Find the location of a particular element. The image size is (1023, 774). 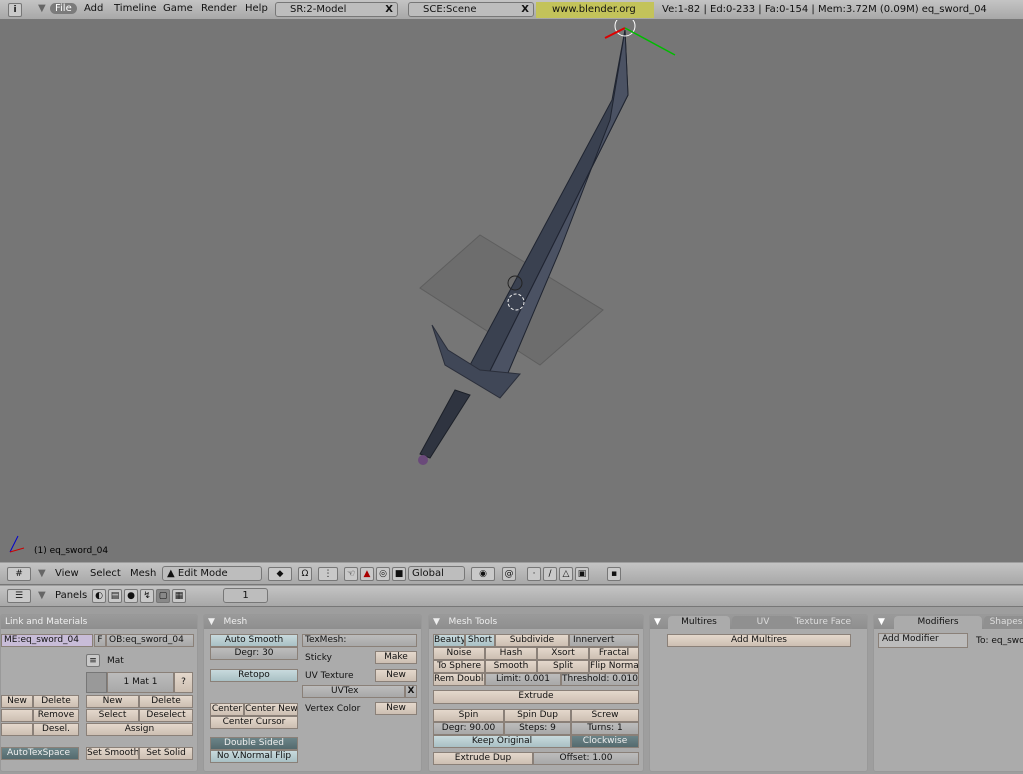

mat-new-button: New is located at coordinates (112, 701).